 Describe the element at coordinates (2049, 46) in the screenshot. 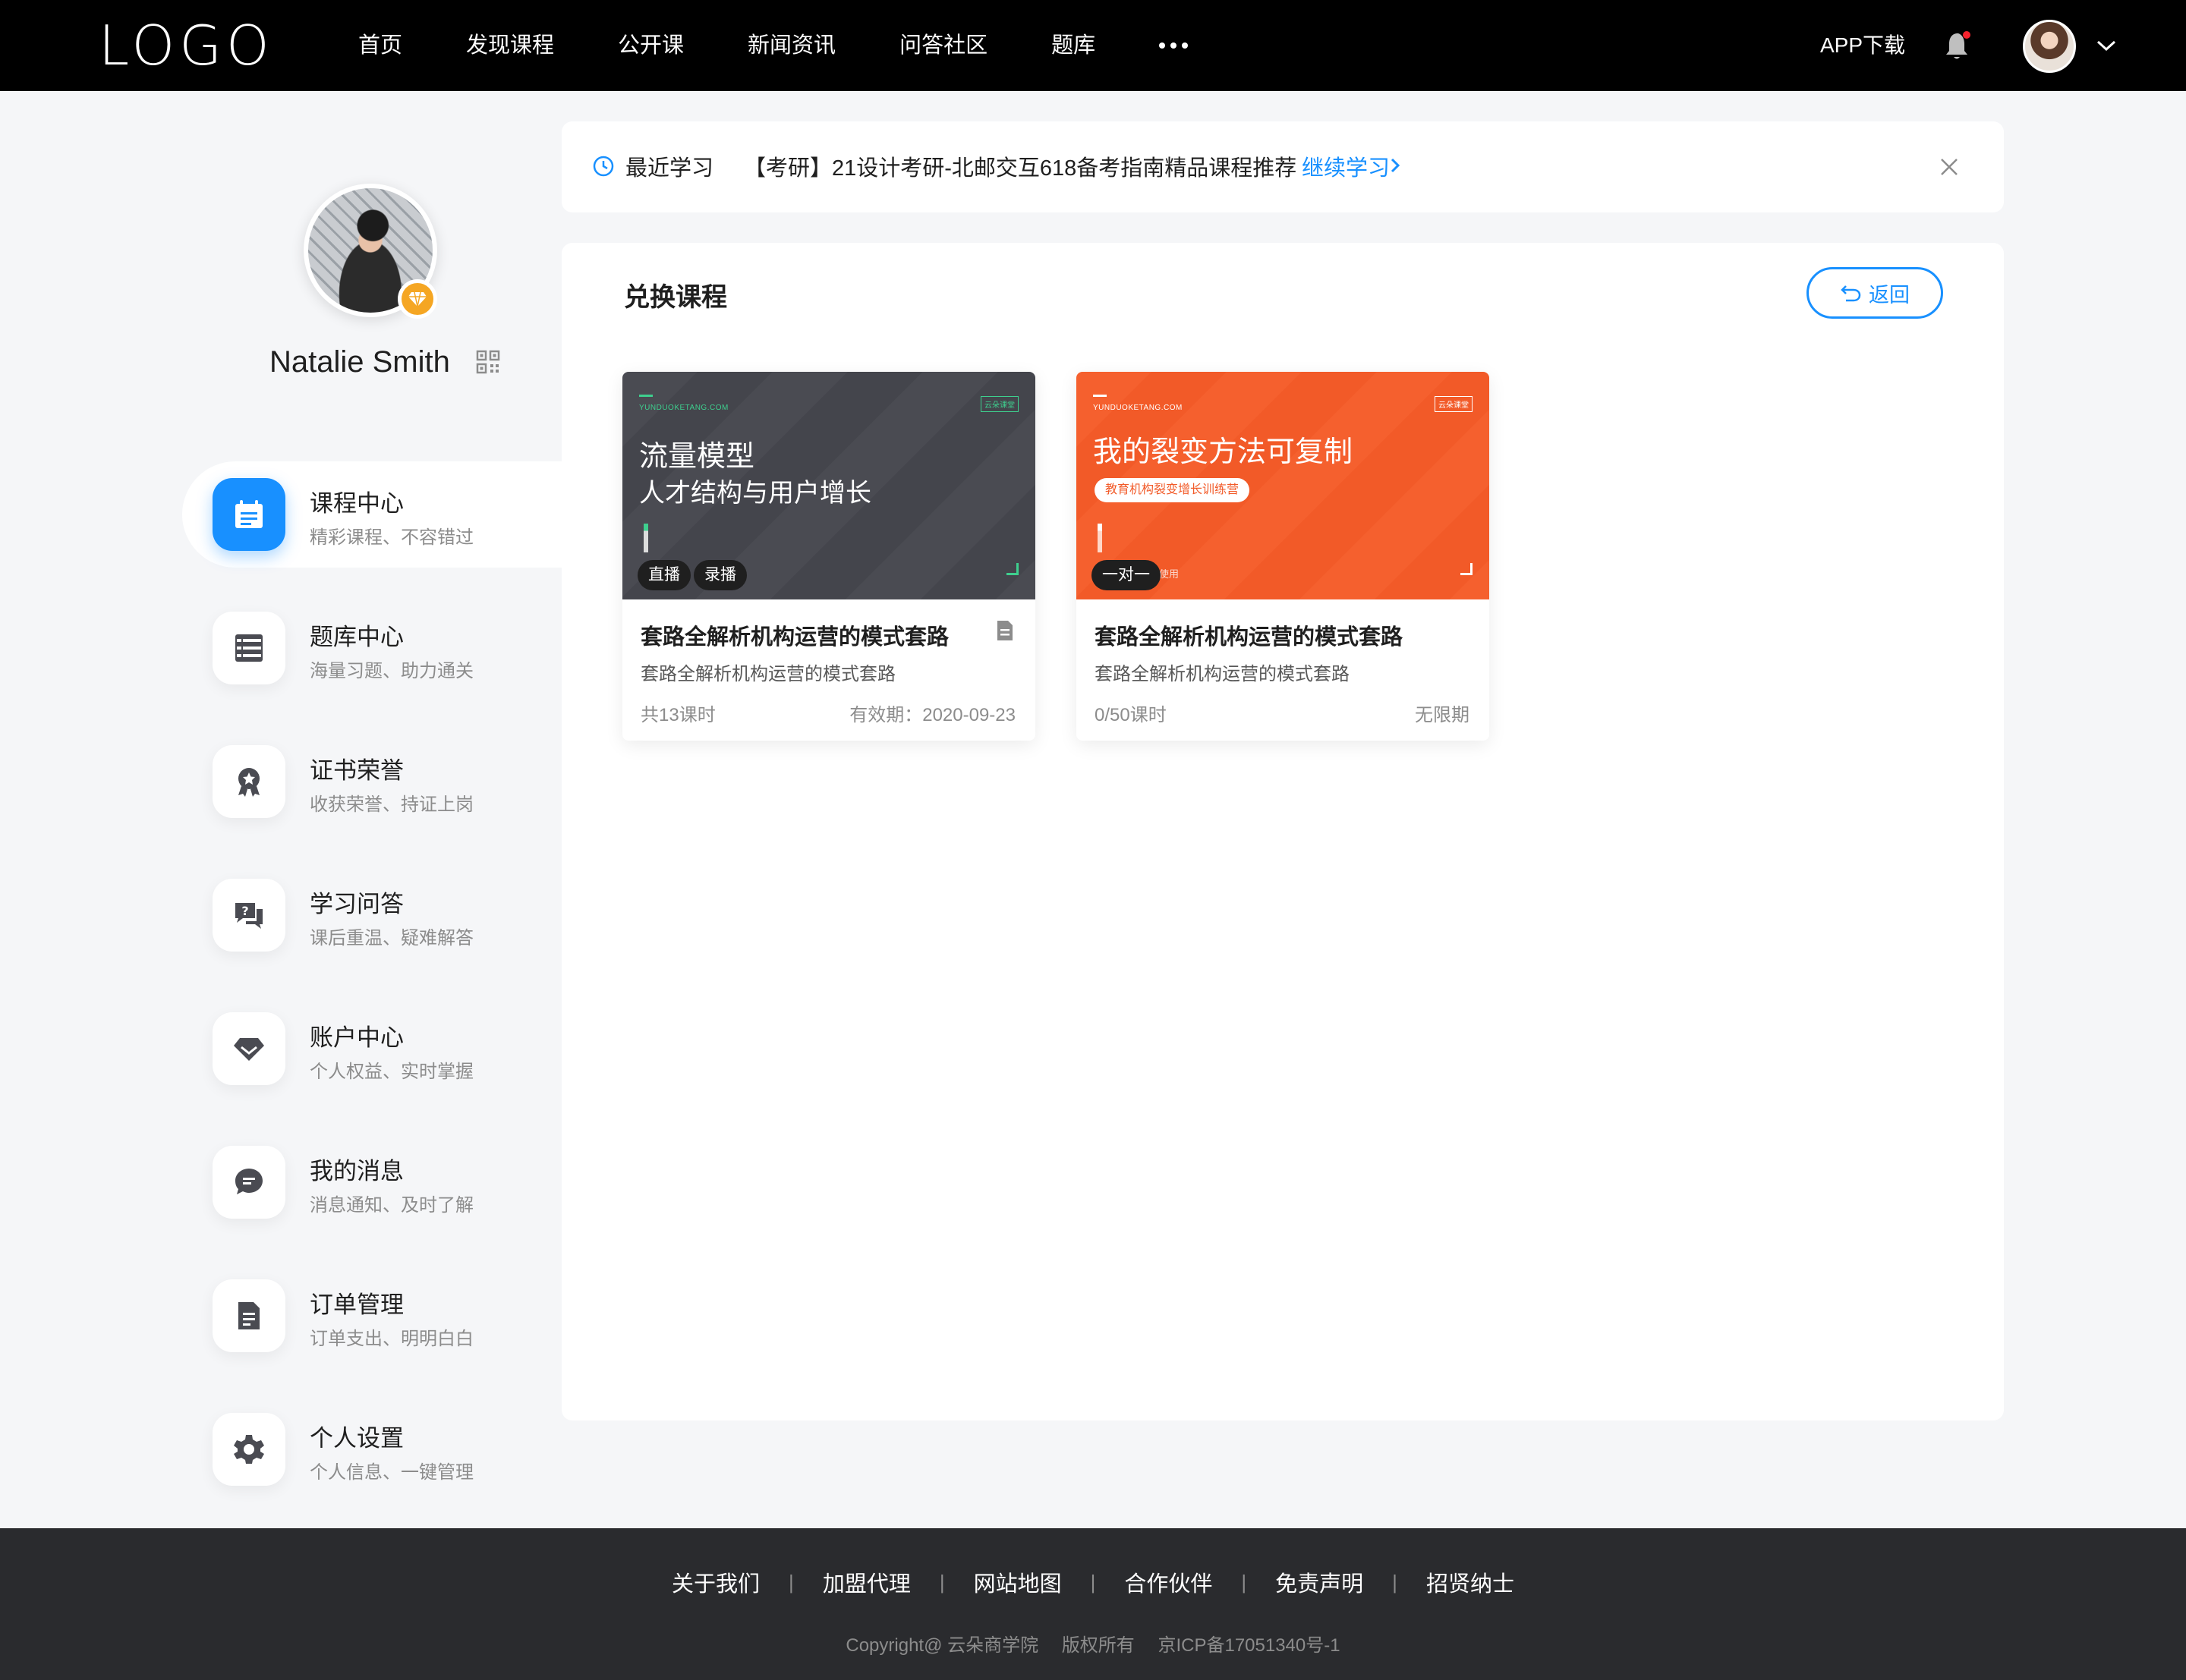

I see `user-avatar` at that location.